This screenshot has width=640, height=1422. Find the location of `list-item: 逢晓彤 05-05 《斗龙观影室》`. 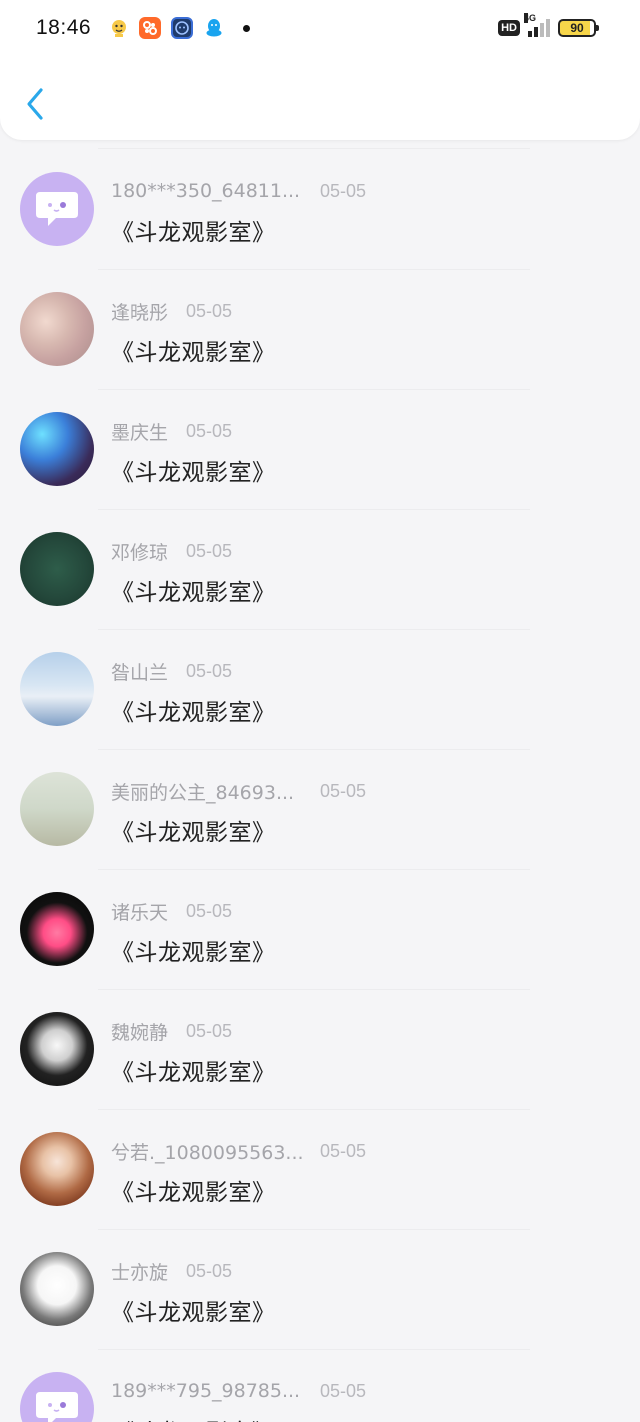

list-item: 逢晓彤 05-05 《斗龙观影室》 is located at coordinates (320, 330).